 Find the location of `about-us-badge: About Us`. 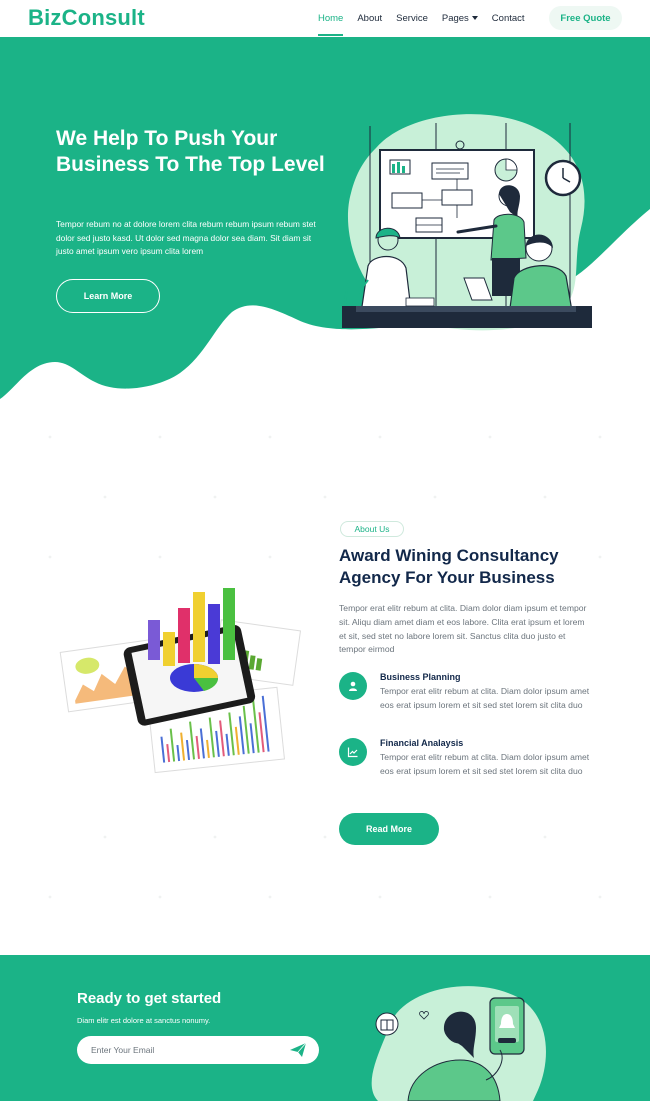

about-us-badge: About Us is located at coordinates (372, 529).